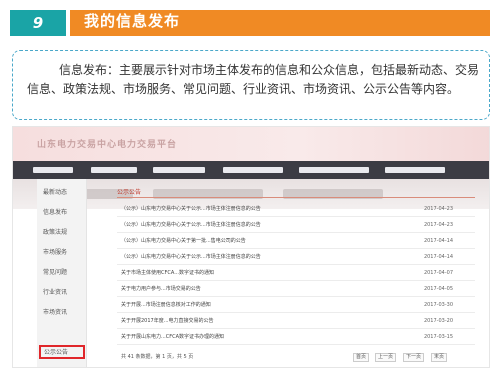  What do you see at coordinates (63, 254) in the screenshot?
I see `sidebar-item: 市场服务` at bounding box center [63, 254].